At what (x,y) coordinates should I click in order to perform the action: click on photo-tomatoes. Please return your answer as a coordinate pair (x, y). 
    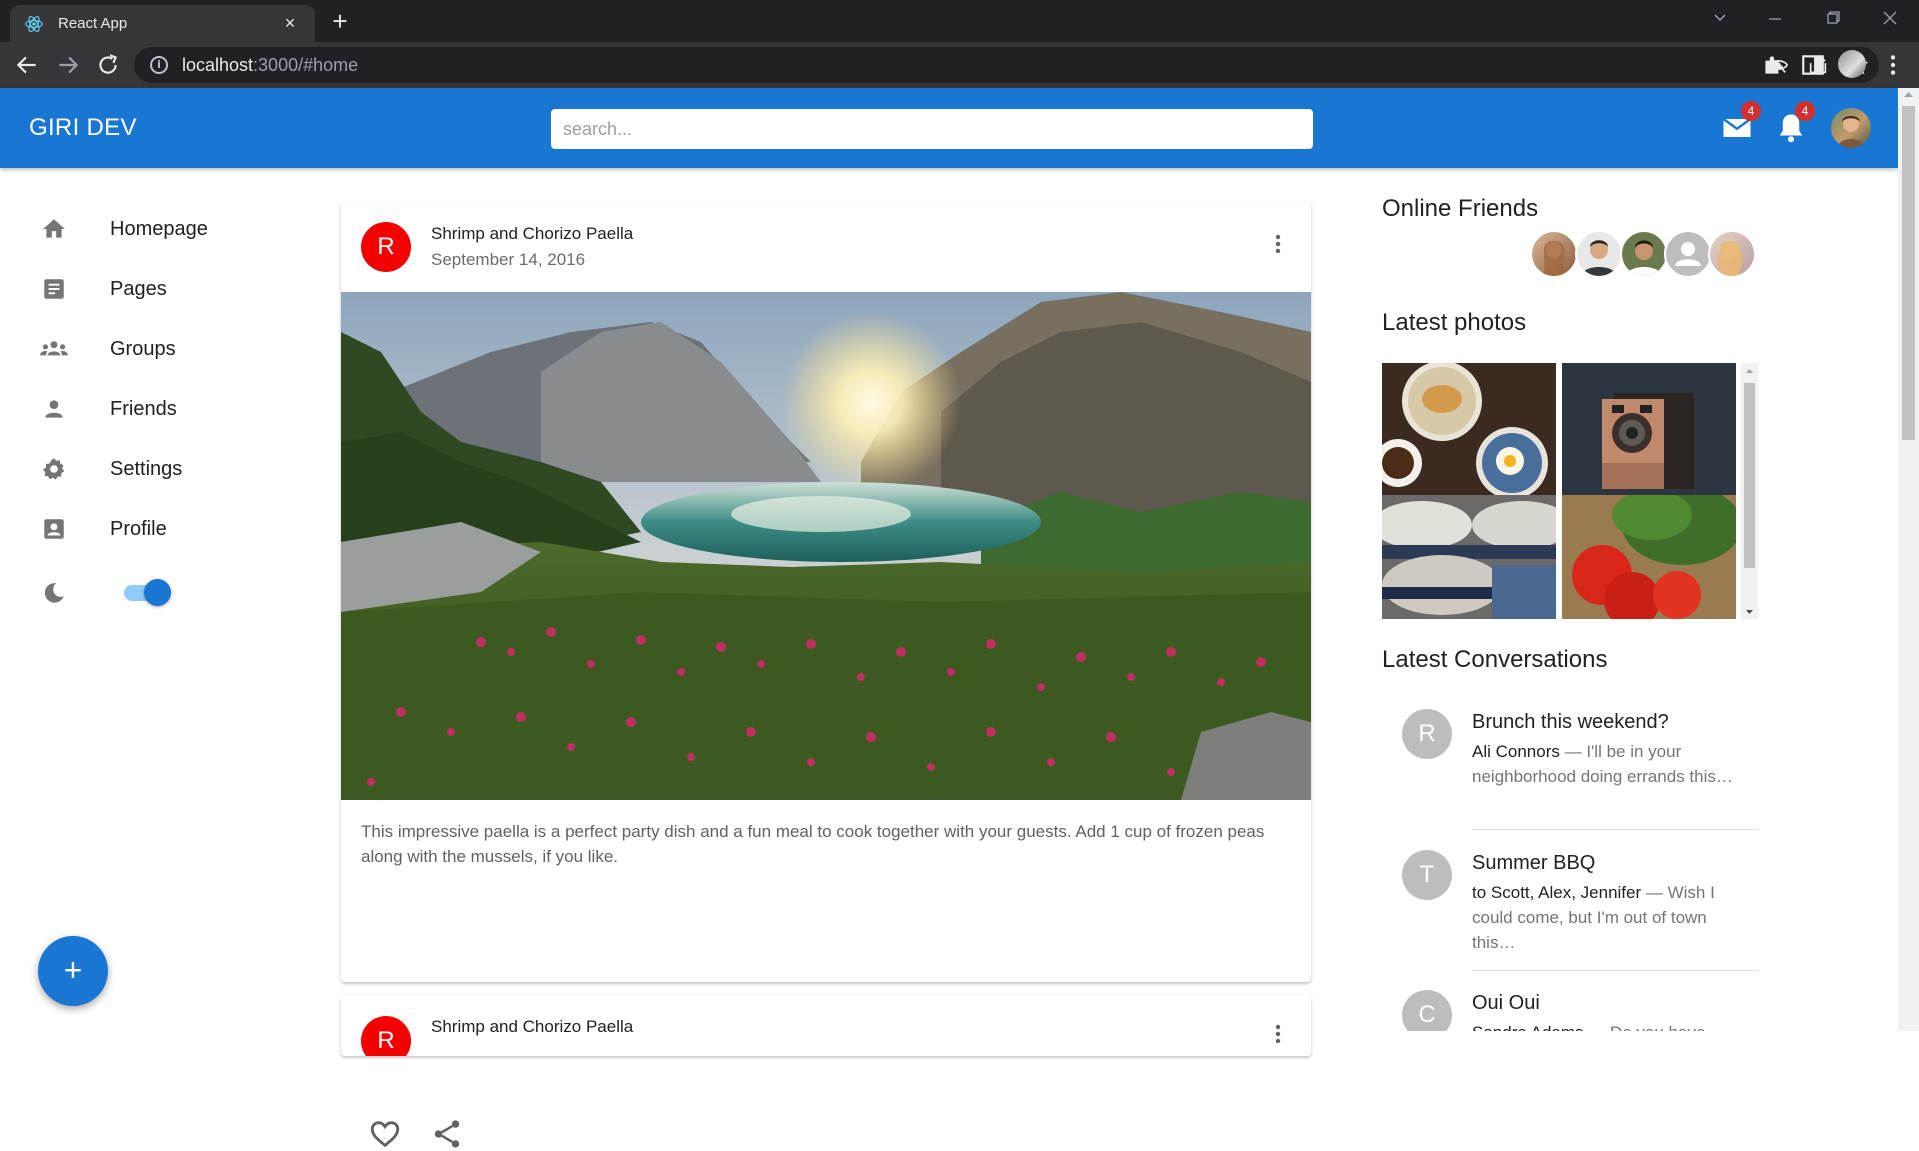
    Looking at the image, I should click on (1649, 557).